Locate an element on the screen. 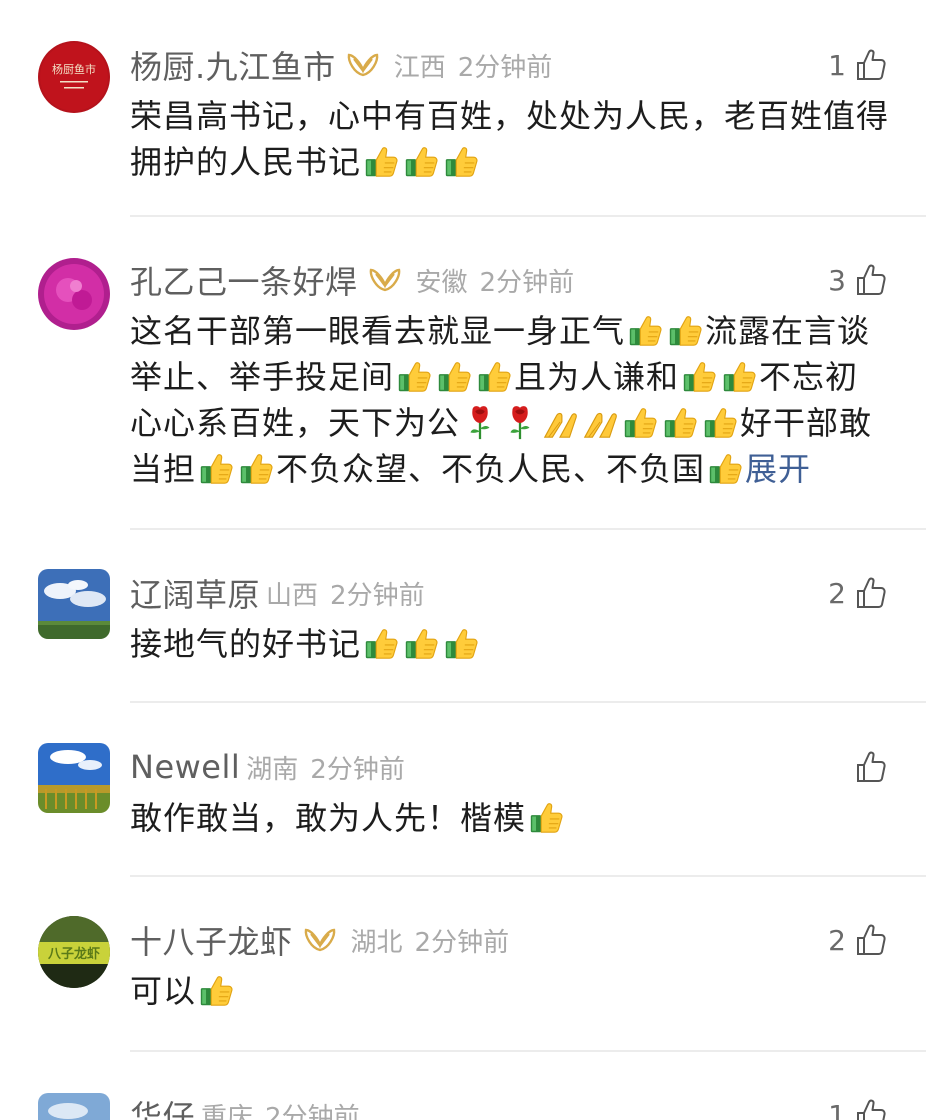  comment-meta: 杨厨.九江鱼市 江西 2分钟前 is located at coordinates (341, 65).